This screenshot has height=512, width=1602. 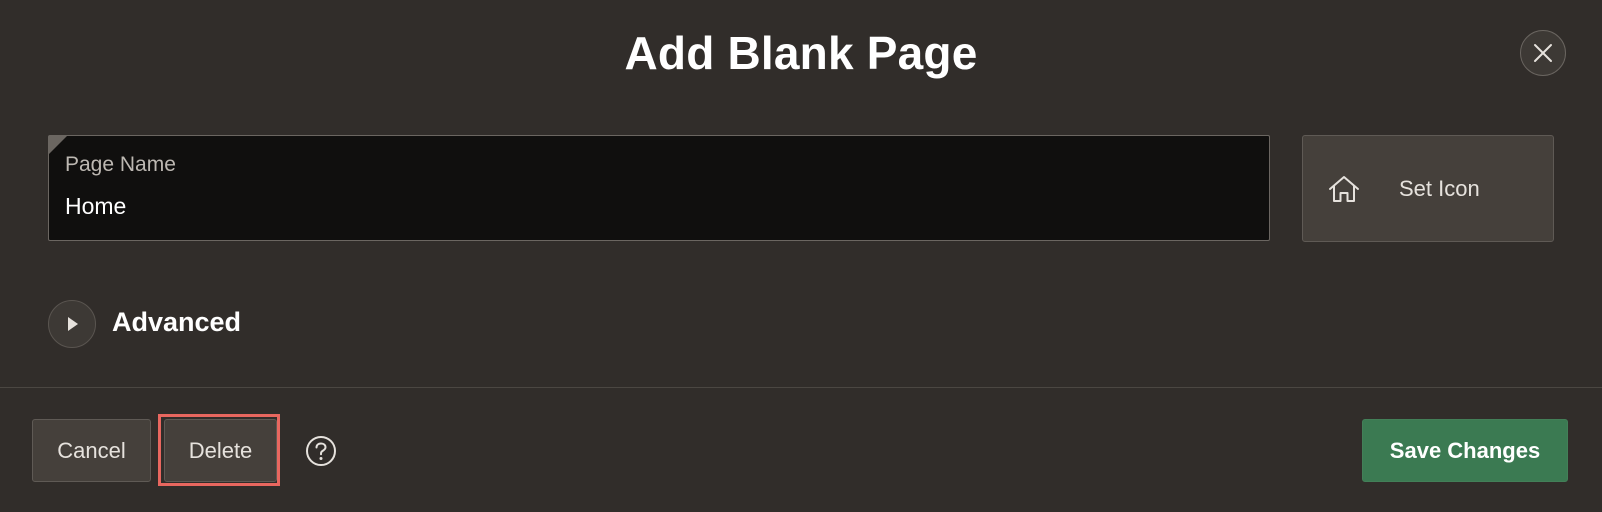 I want to click on dialog-title: Add Blank Page, so click(x=801, y=53).